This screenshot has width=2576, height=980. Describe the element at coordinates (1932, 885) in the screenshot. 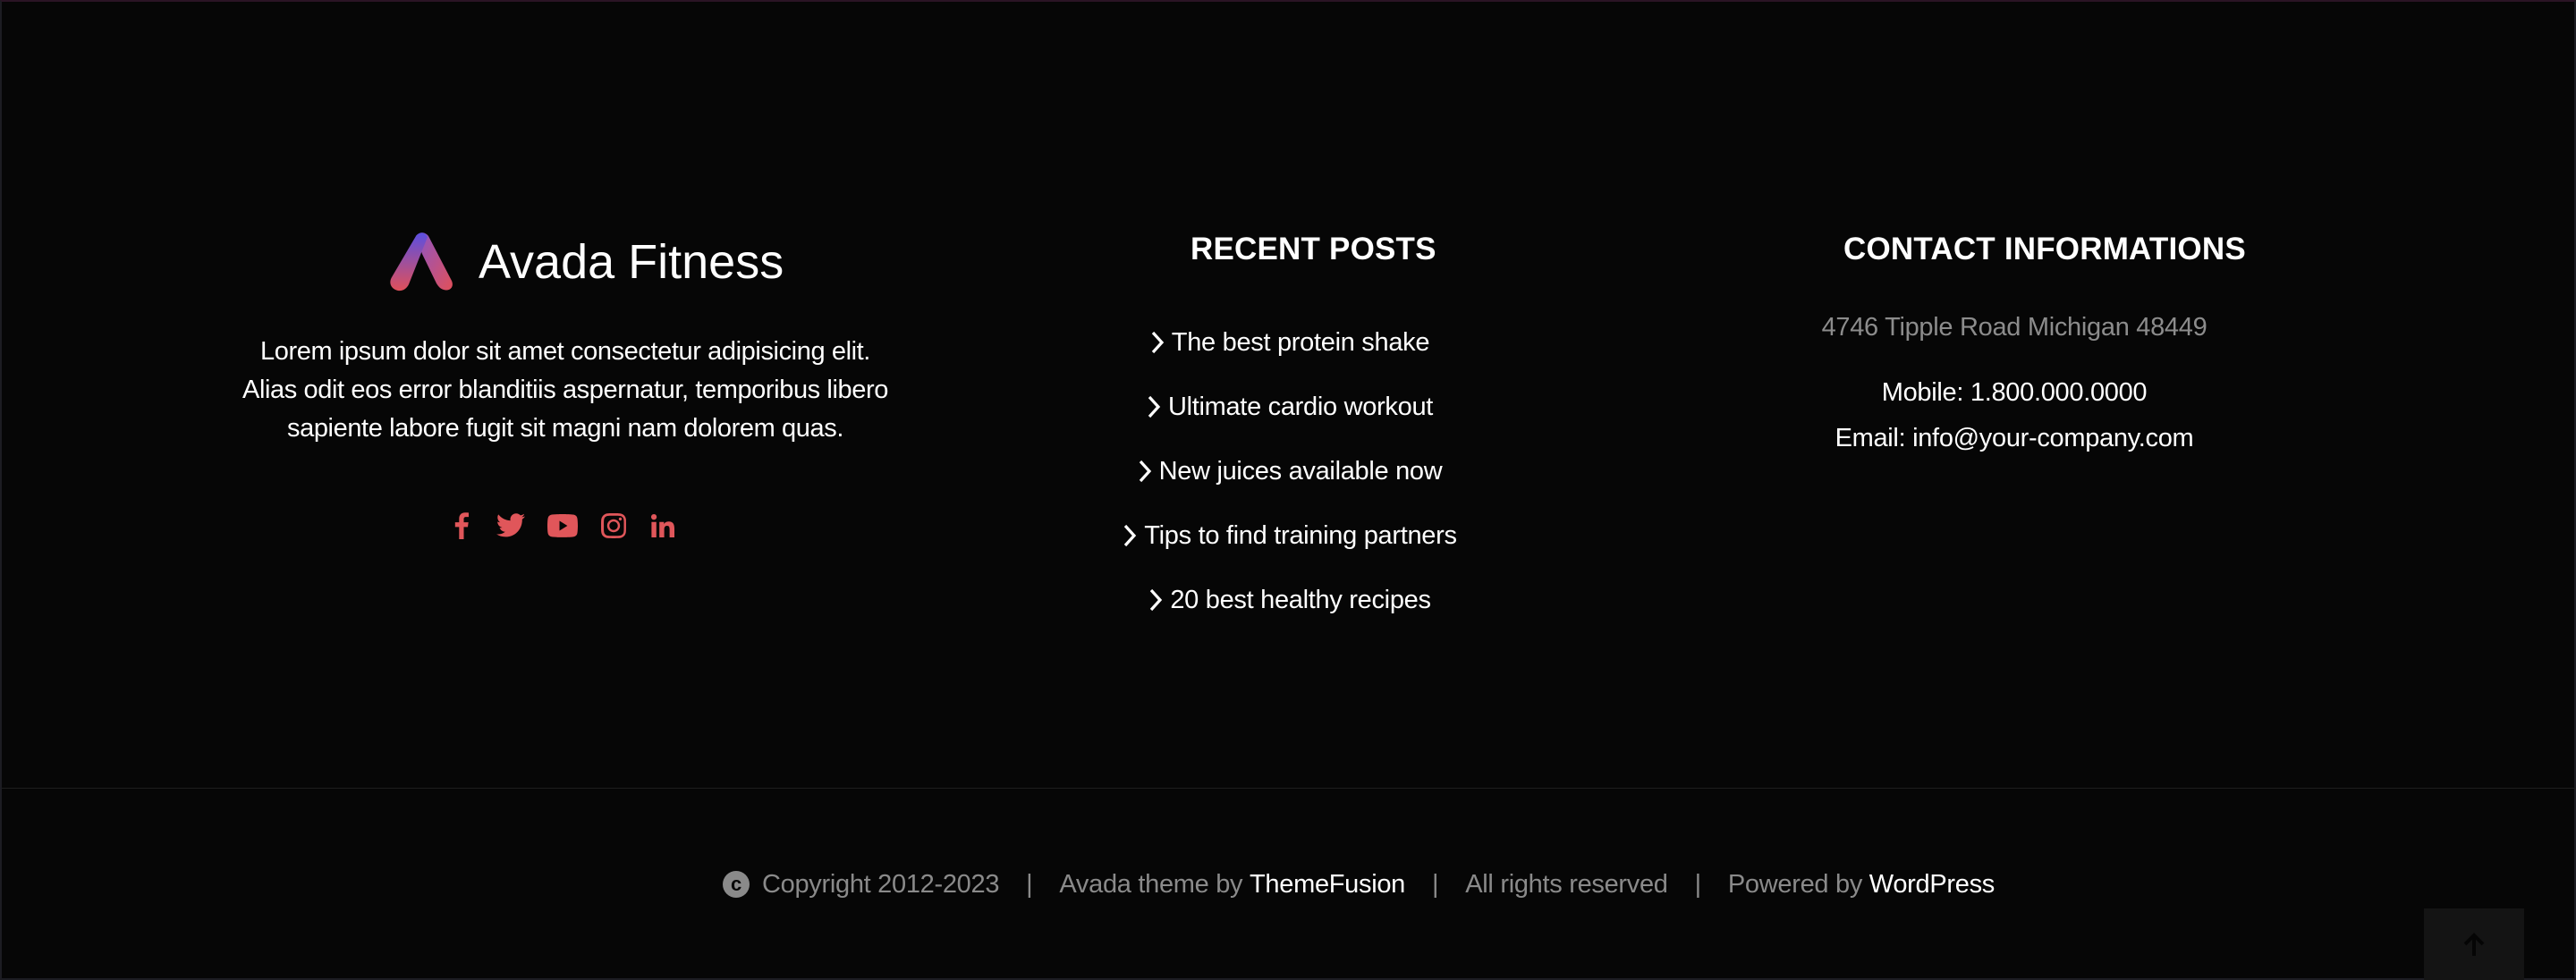

I see `wordpress-link: WordPress` at that location.